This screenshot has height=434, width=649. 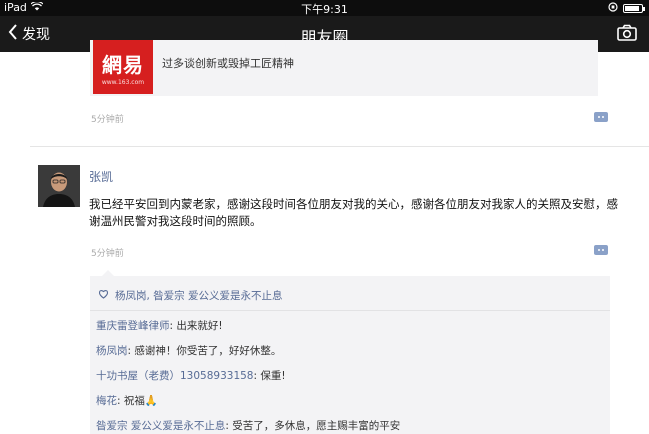 I want to click on comment-item: 重庆雷登峰律师: 出来就好!, so click(x=159, y=325).